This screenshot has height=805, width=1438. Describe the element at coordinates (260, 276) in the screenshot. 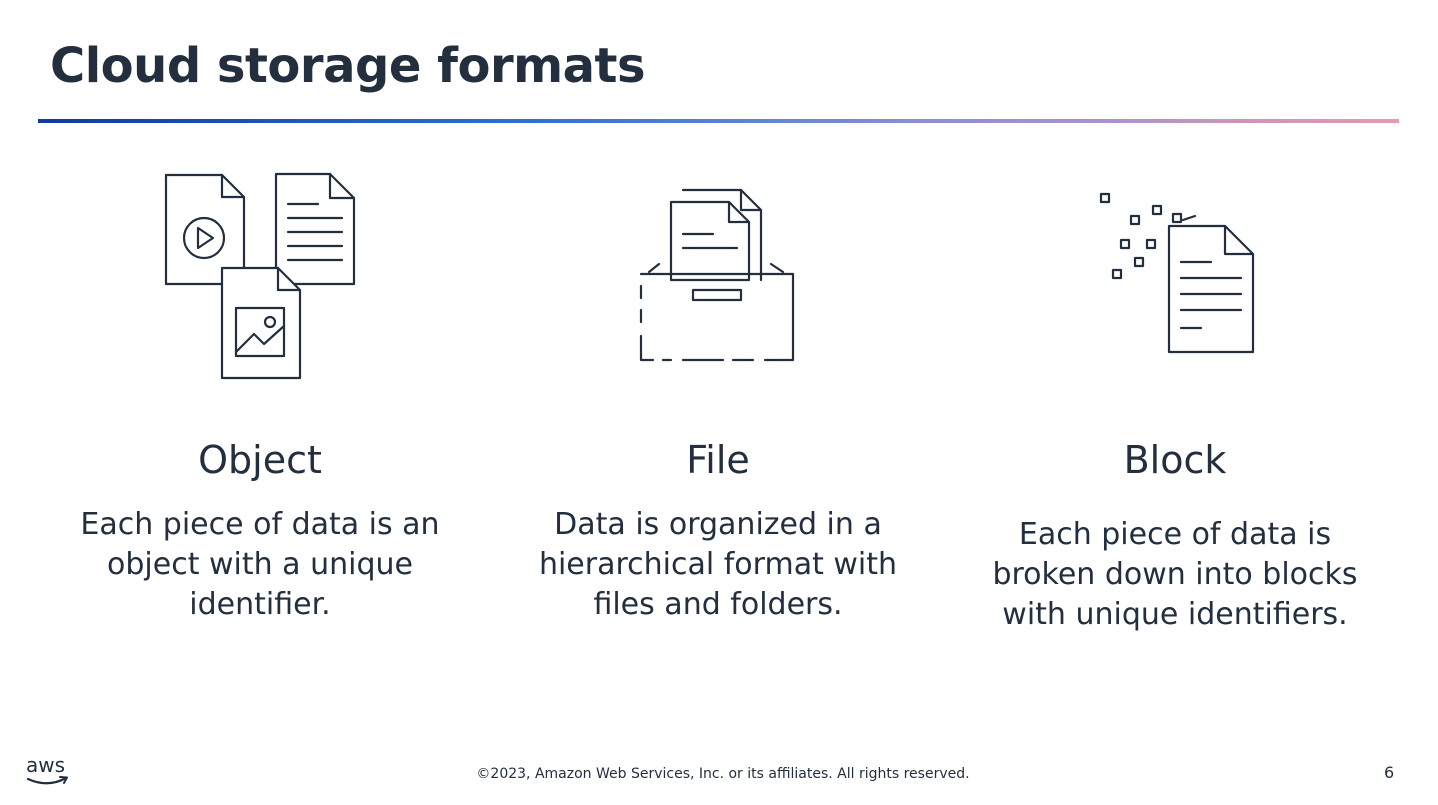

I see `object-storage-icon` at that location.